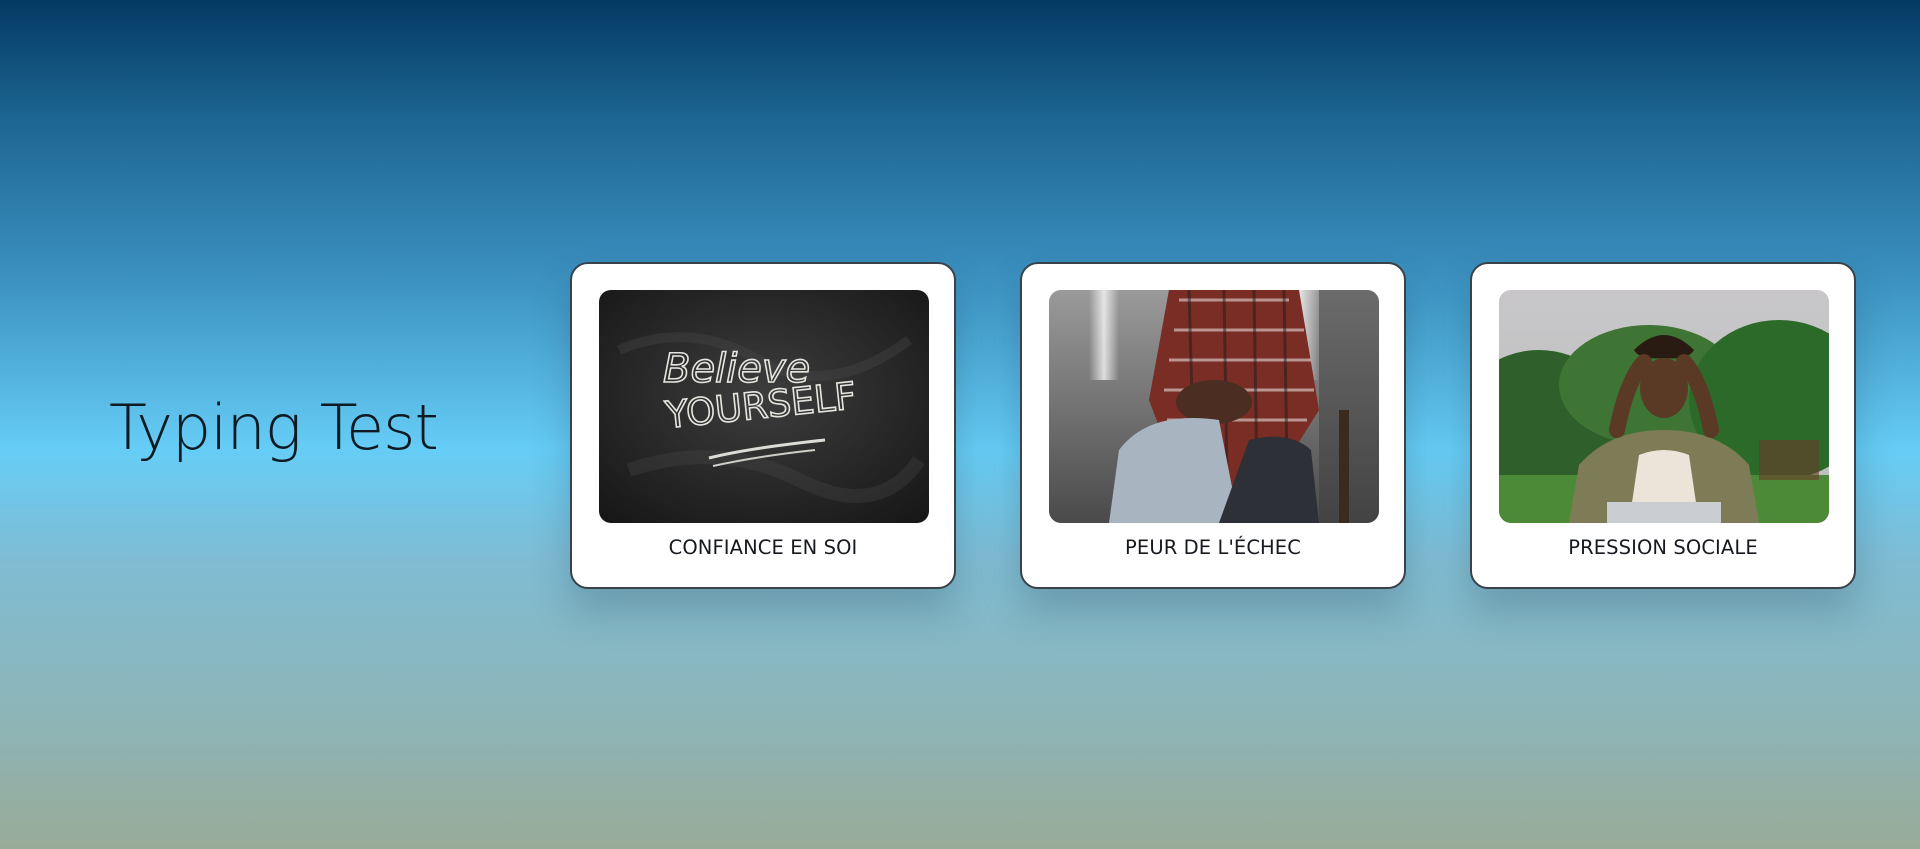  What do you see at coordinates (1663, 547) in the screenshot?
I see `card-label: PRESSION SOCIALE` at bounding box center [1663, 547].